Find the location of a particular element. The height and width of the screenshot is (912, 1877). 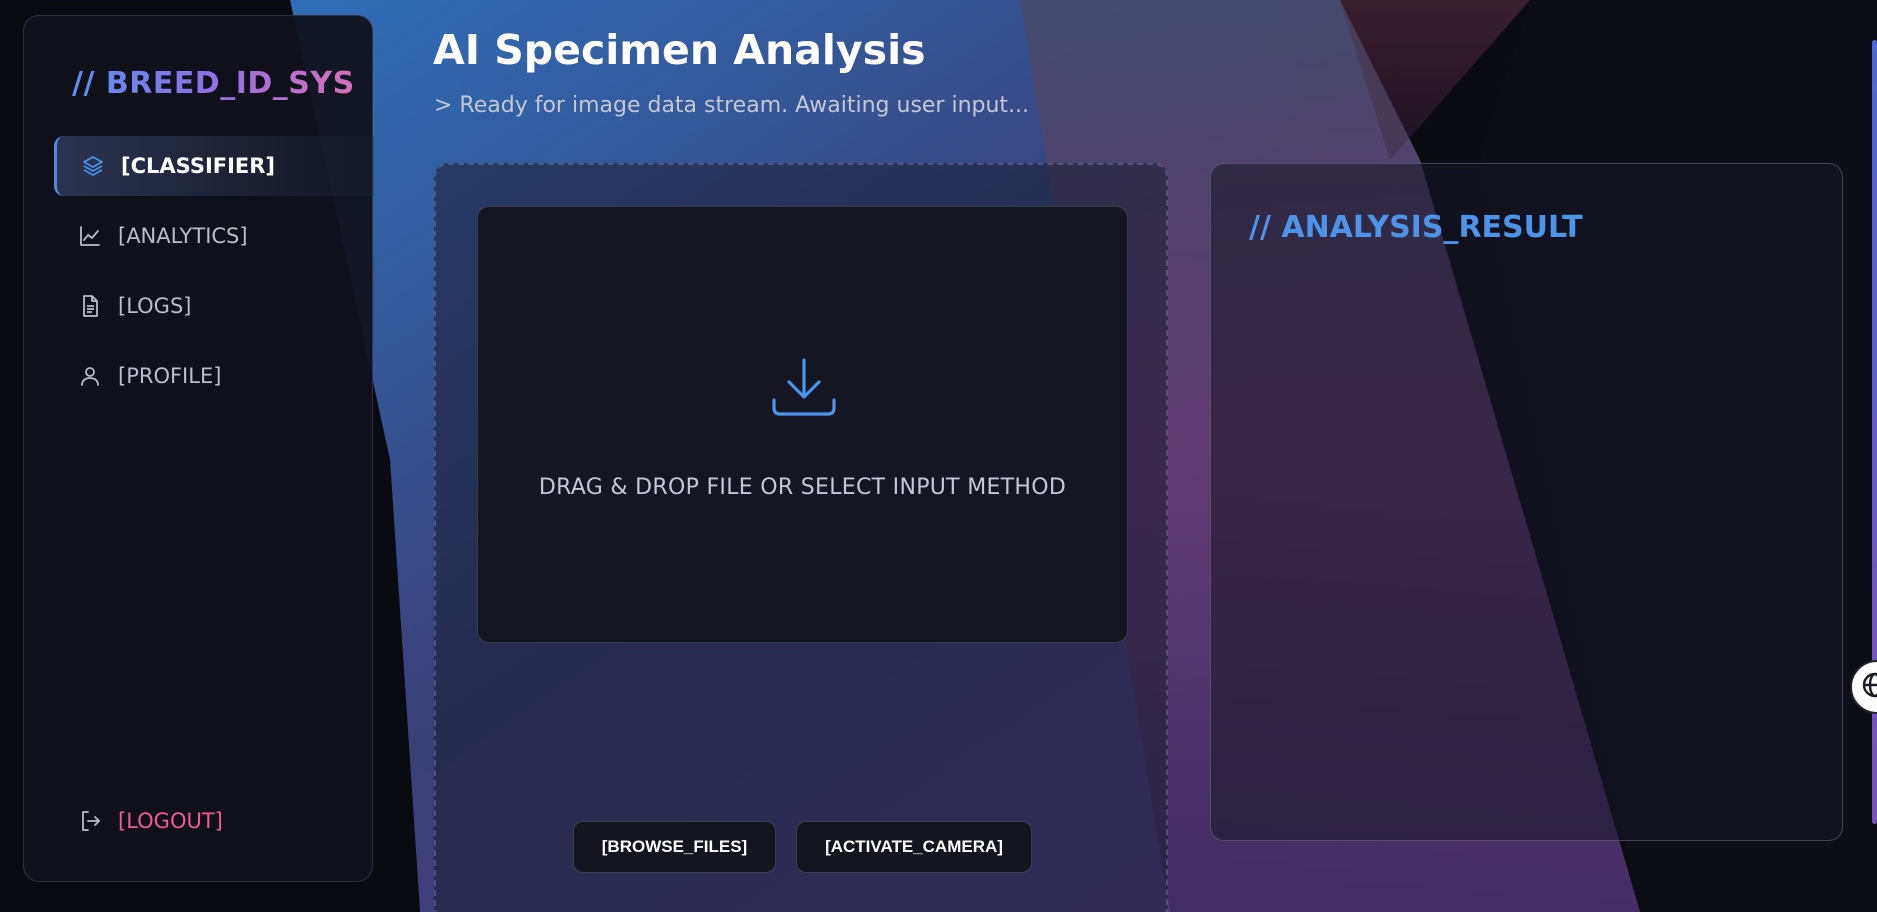

chart-line-icon is located at coordinates (90, 236).